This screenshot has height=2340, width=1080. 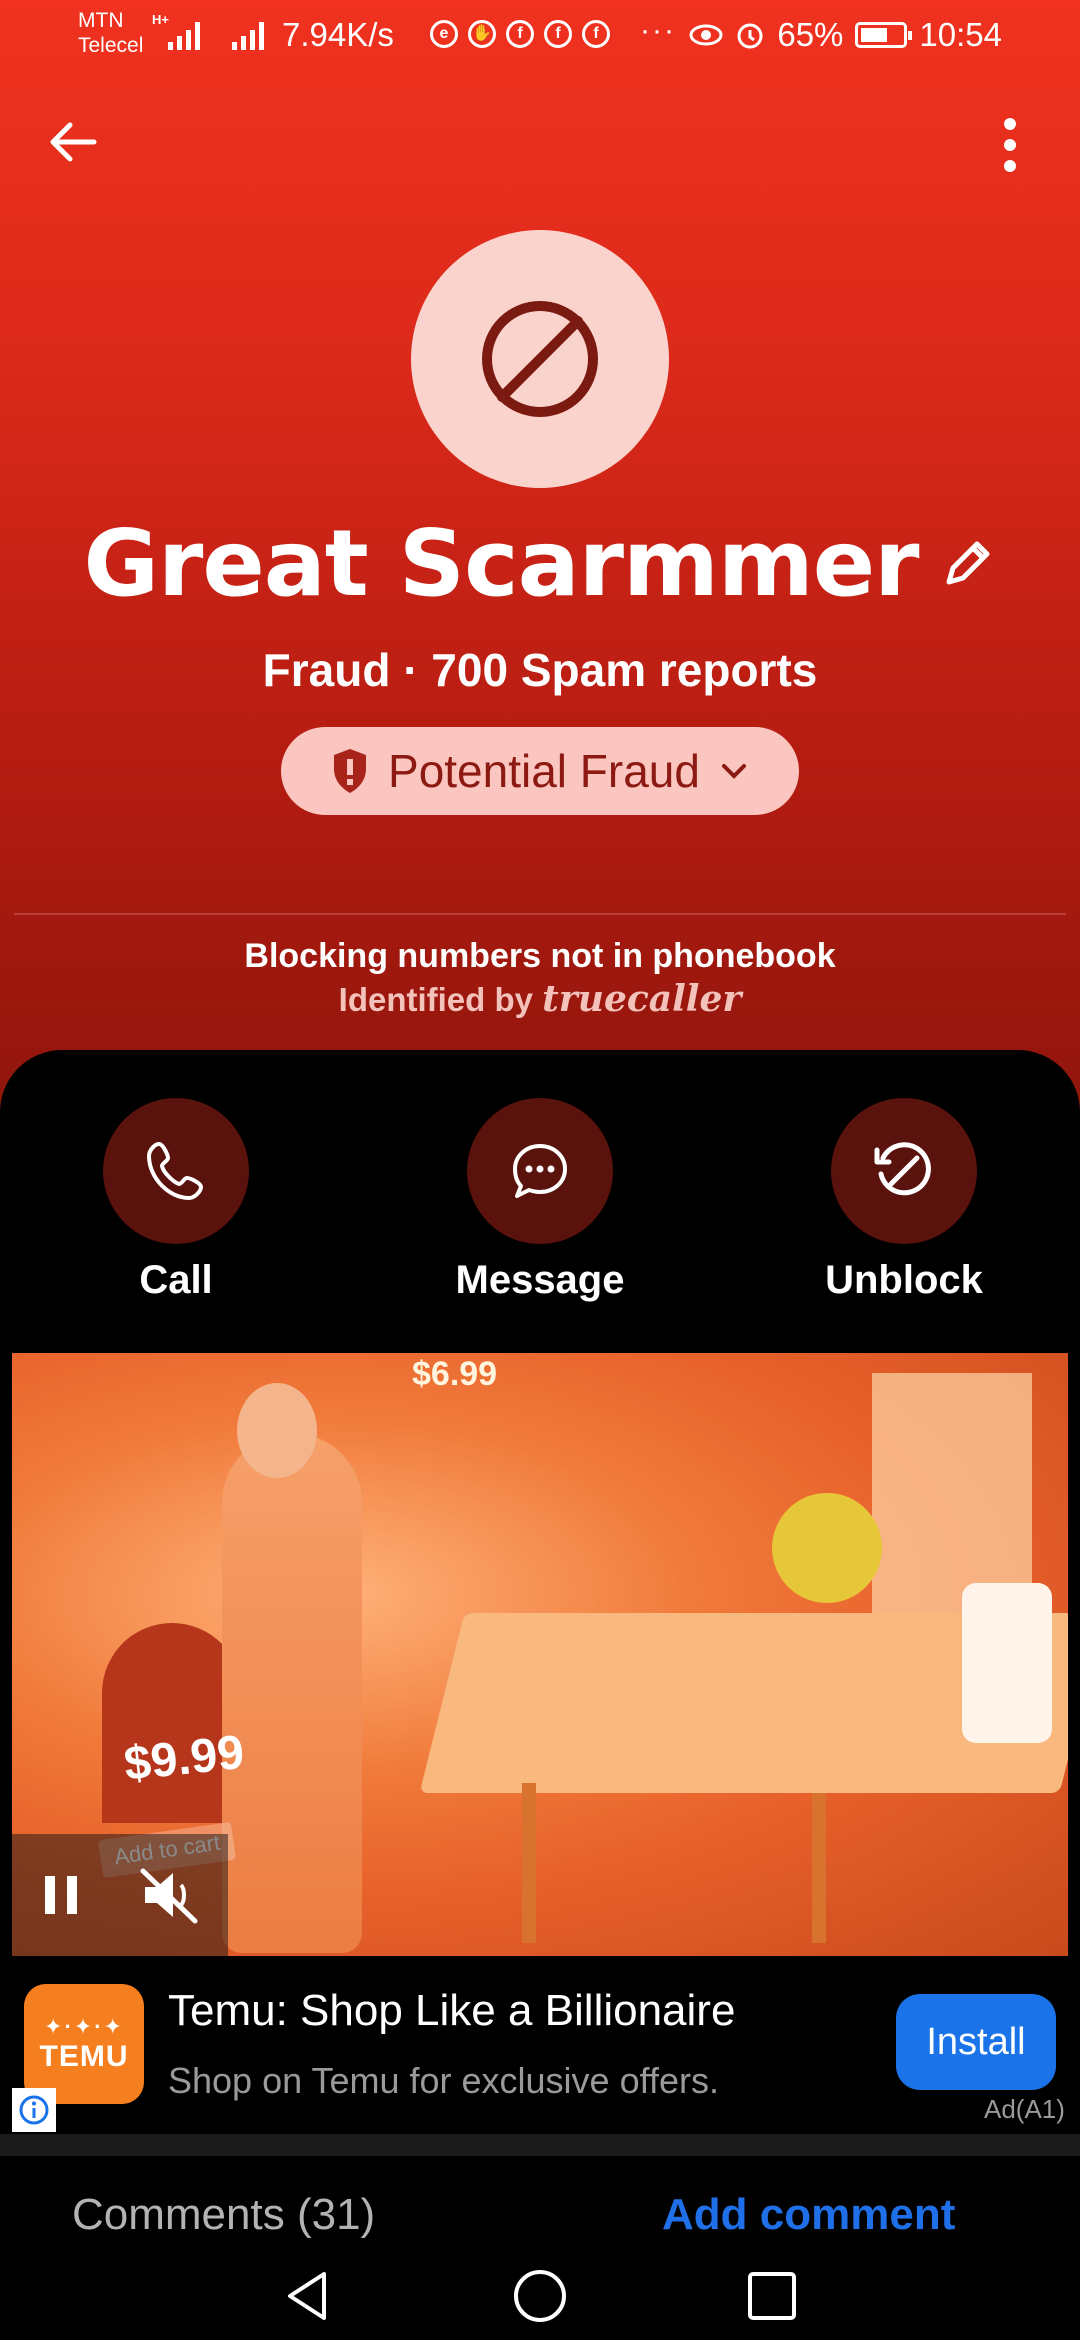 What do you see at coordinates (810, 34) in the screenshot?
I see `battery-percent: 65%` at bounding box center [810, 34].